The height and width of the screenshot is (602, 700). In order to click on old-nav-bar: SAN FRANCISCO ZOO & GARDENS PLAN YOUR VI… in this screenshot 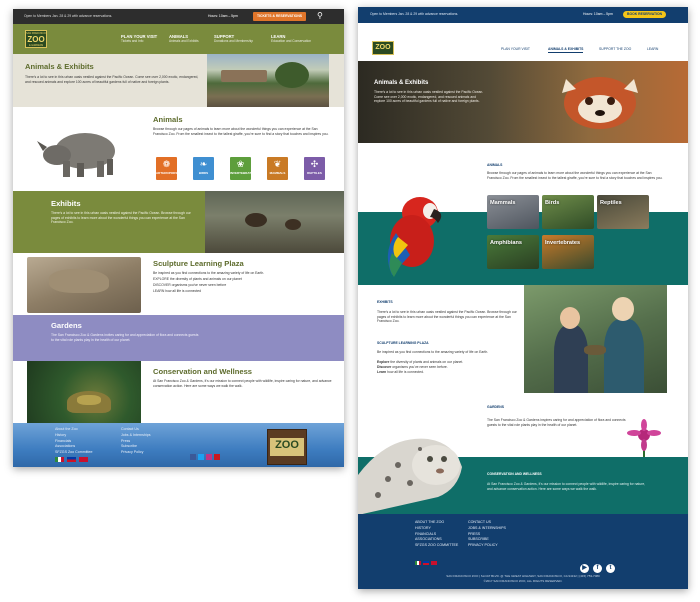, I will do `click(178, 39)`.